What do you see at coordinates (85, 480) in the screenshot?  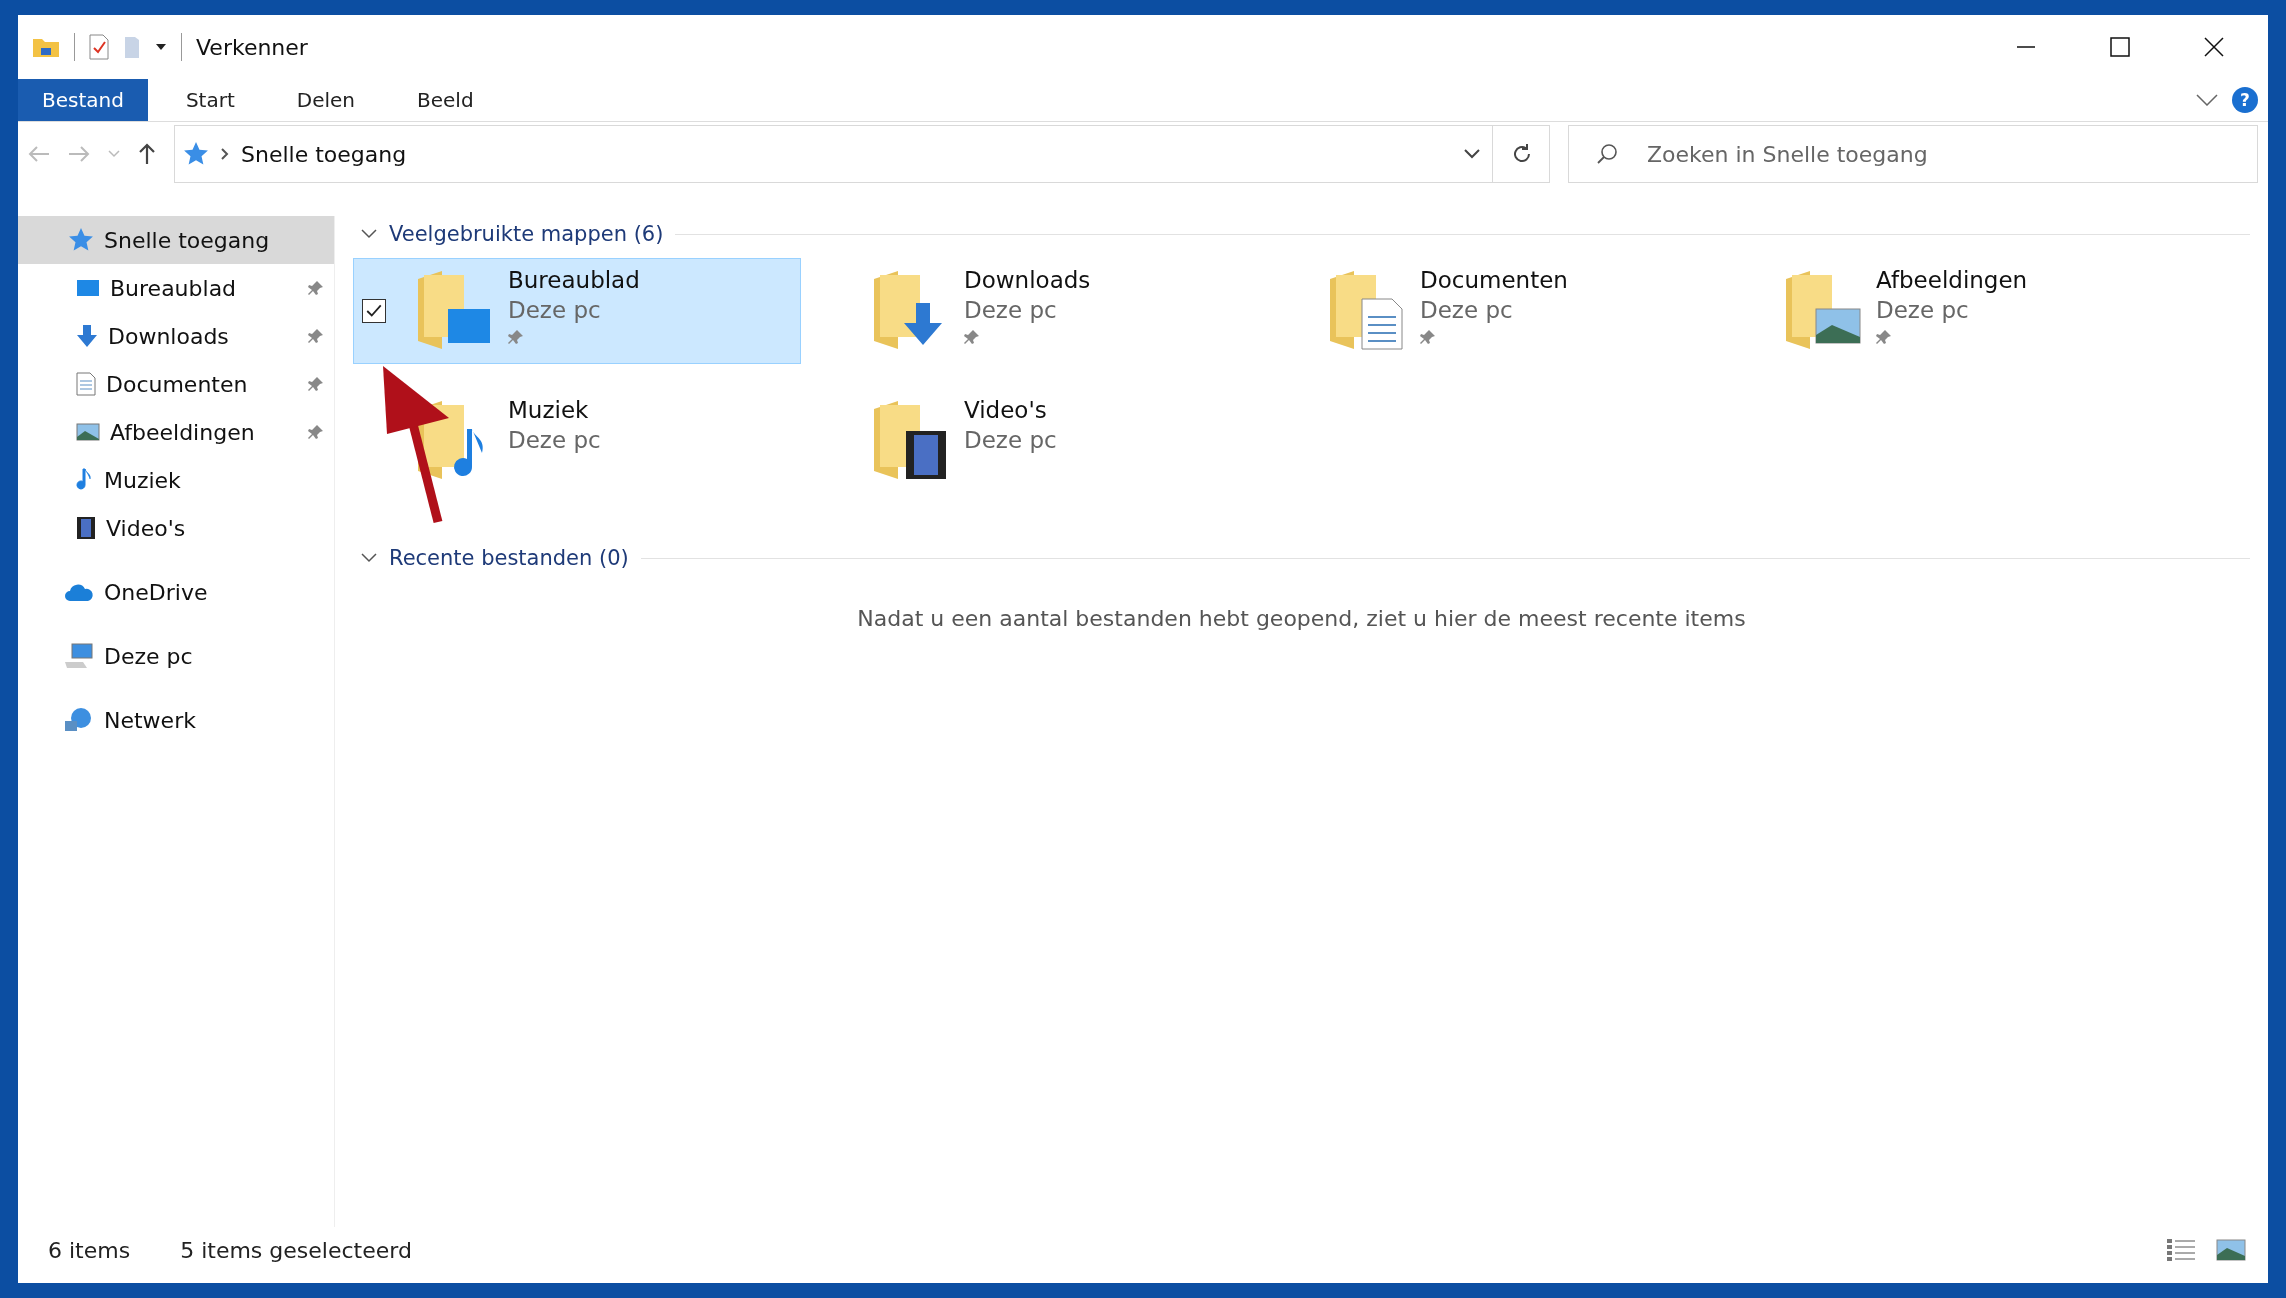 I see `music-note-icon` at bounding box center [85, 480].